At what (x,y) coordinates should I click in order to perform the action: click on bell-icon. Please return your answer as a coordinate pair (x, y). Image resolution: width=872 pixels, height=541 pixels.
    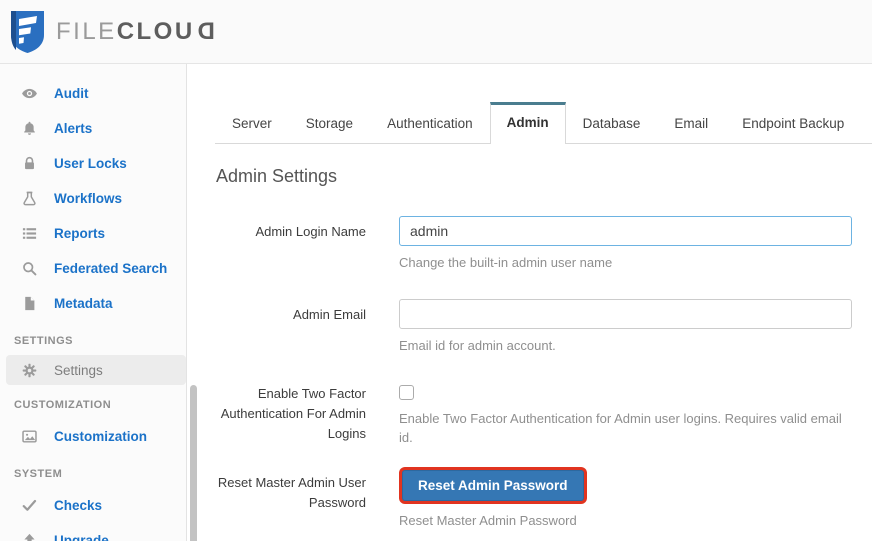
    Looking at the image, I should click on (29, 128).